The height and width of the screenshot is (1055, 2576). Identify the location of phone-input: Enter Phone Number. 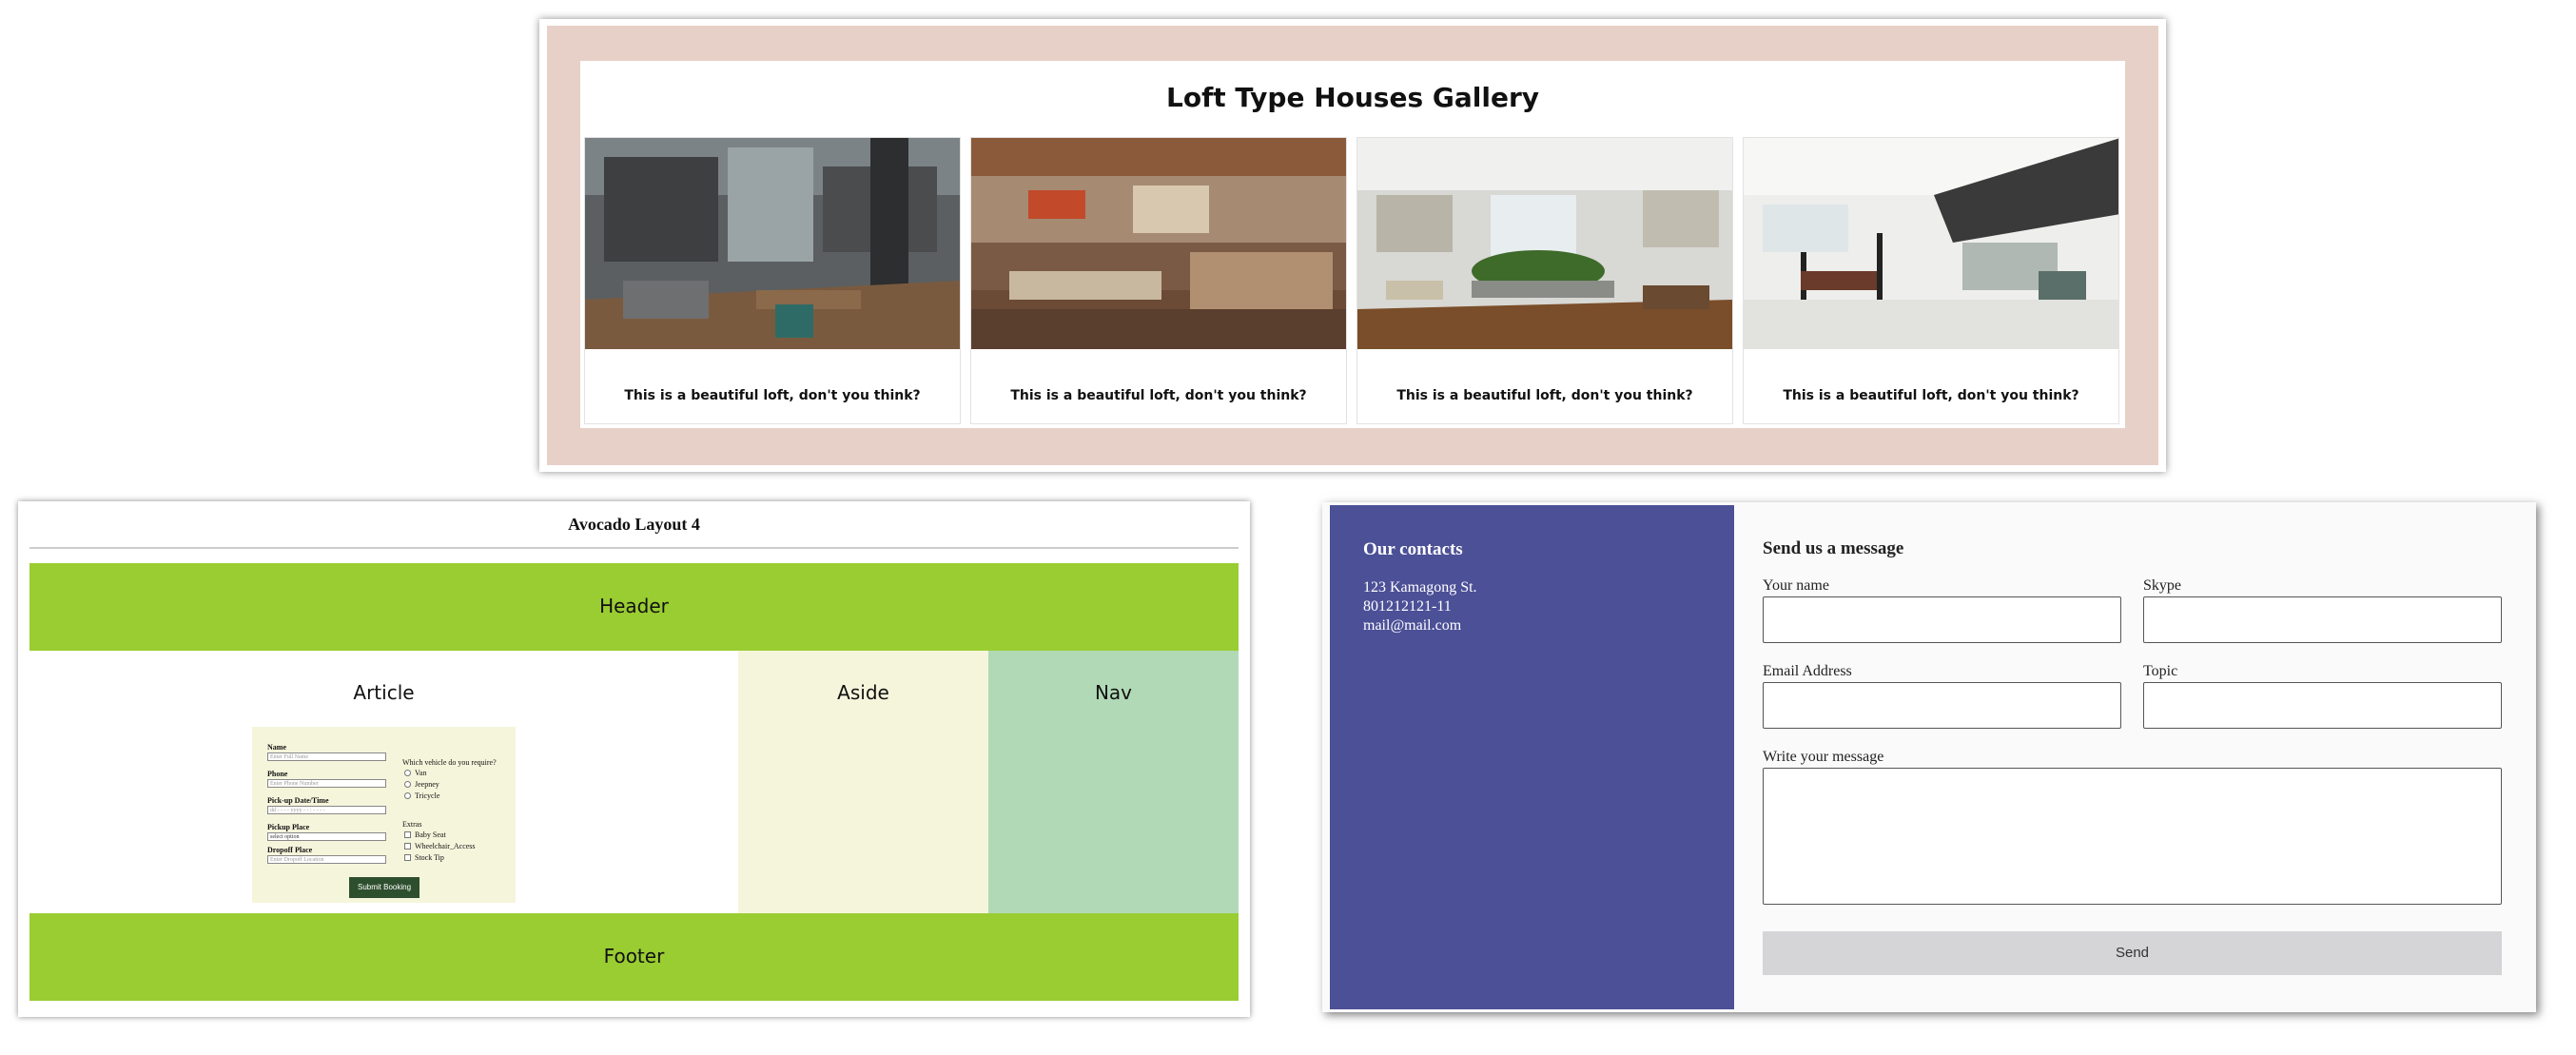
(327, 783).